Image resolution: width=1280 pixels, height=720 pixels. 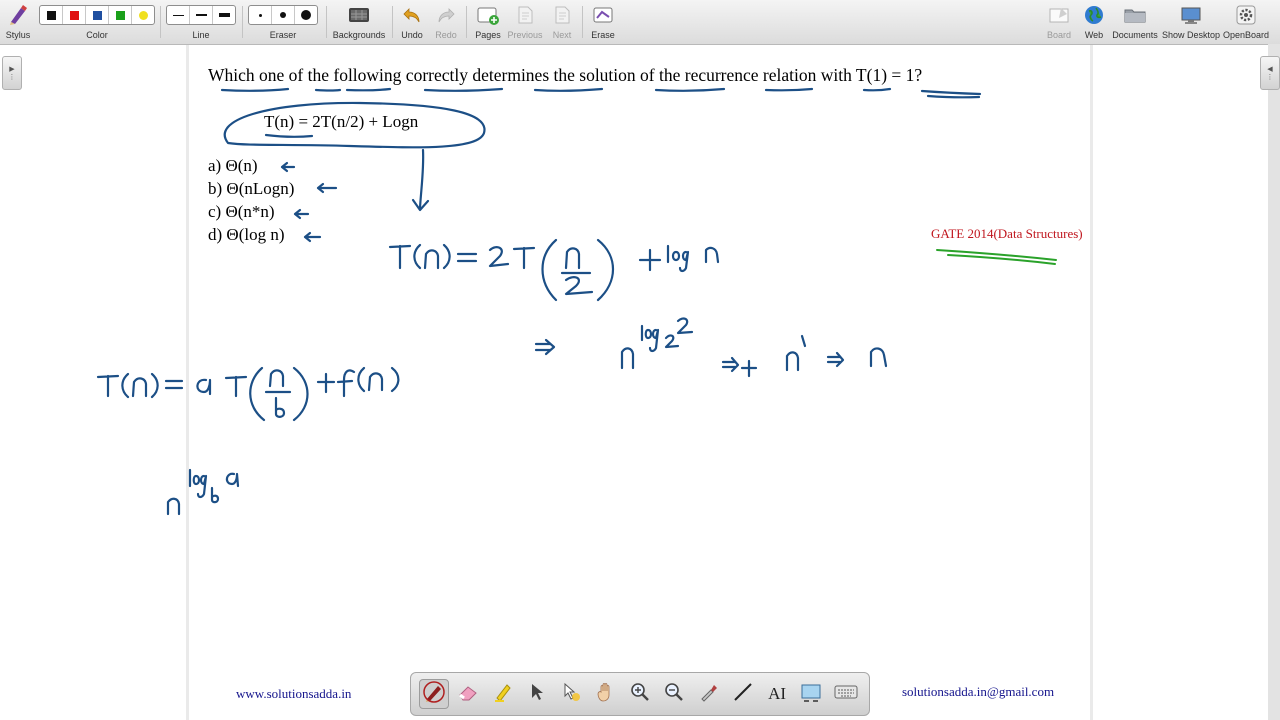 What do you see at coordinates (359, 15) in the screenshot?
I see `backgrounds-icon` at bounding box center [359, 15].